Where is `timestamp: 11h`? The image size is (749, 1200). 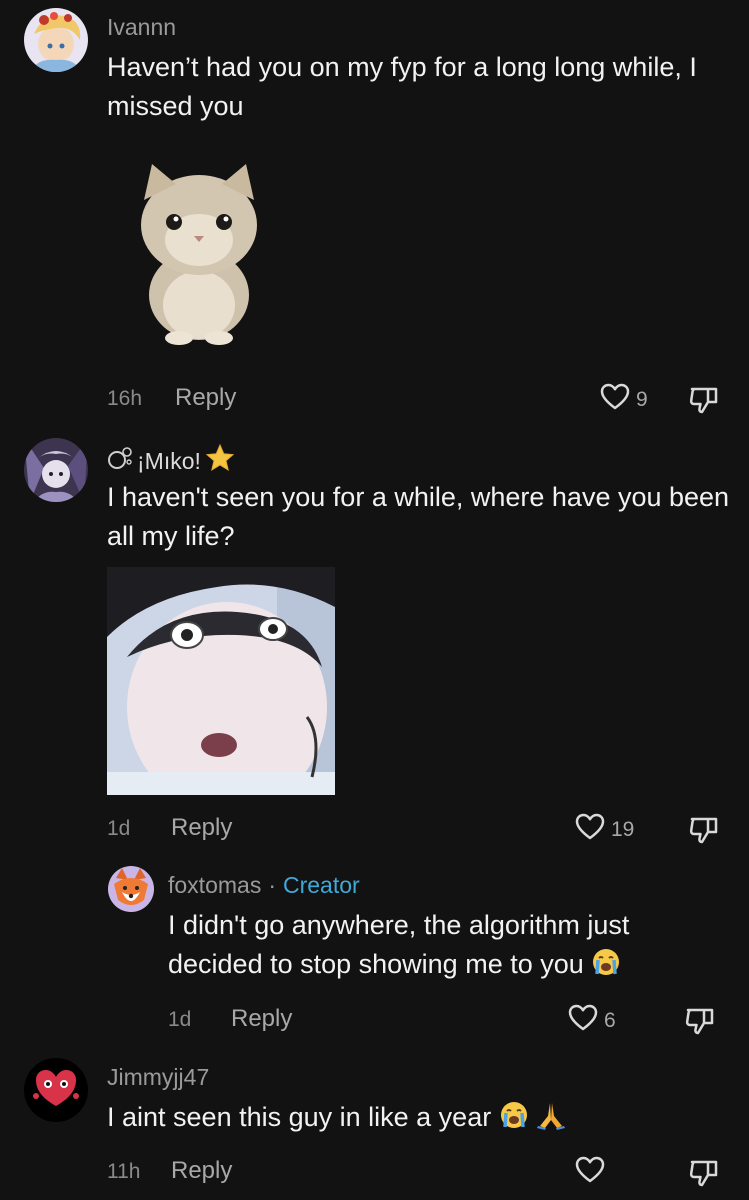 timestamp: 11h is located at coordinates (124, 1171).